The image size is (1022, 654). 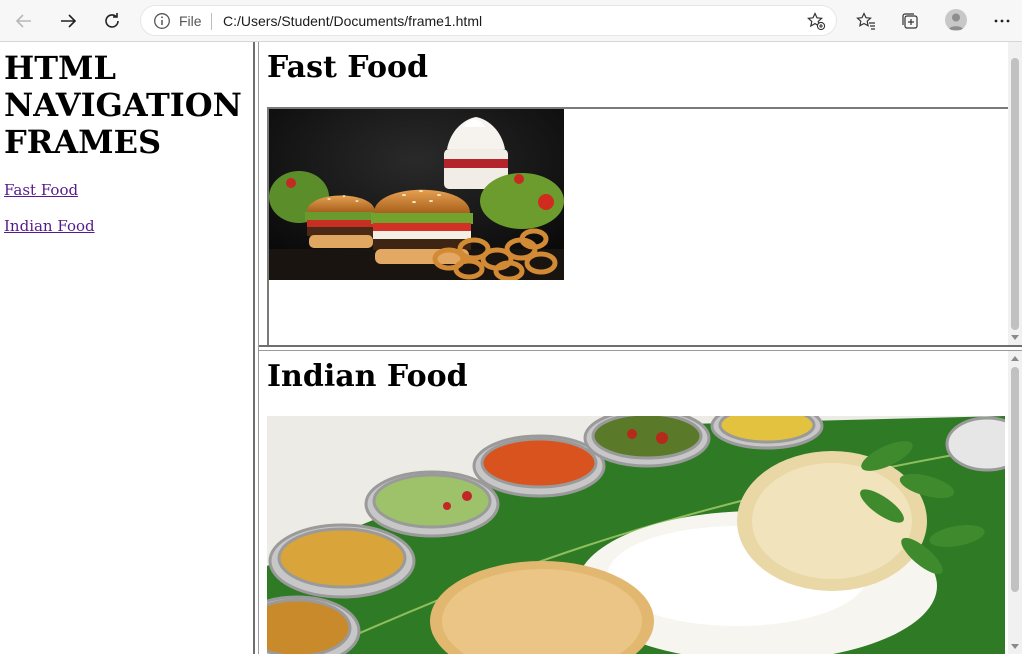 I want to click on forward-button, so click(x=68, y=21).